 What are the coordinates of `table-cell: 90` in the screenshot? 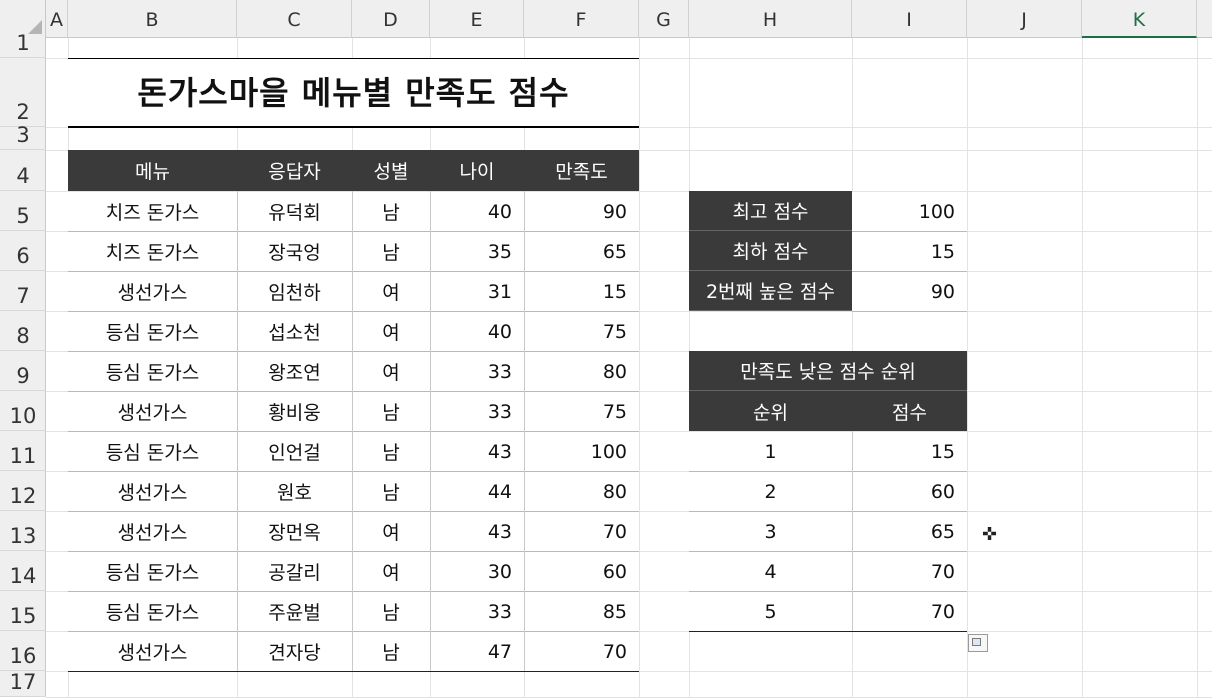 It's located at (581, 211).